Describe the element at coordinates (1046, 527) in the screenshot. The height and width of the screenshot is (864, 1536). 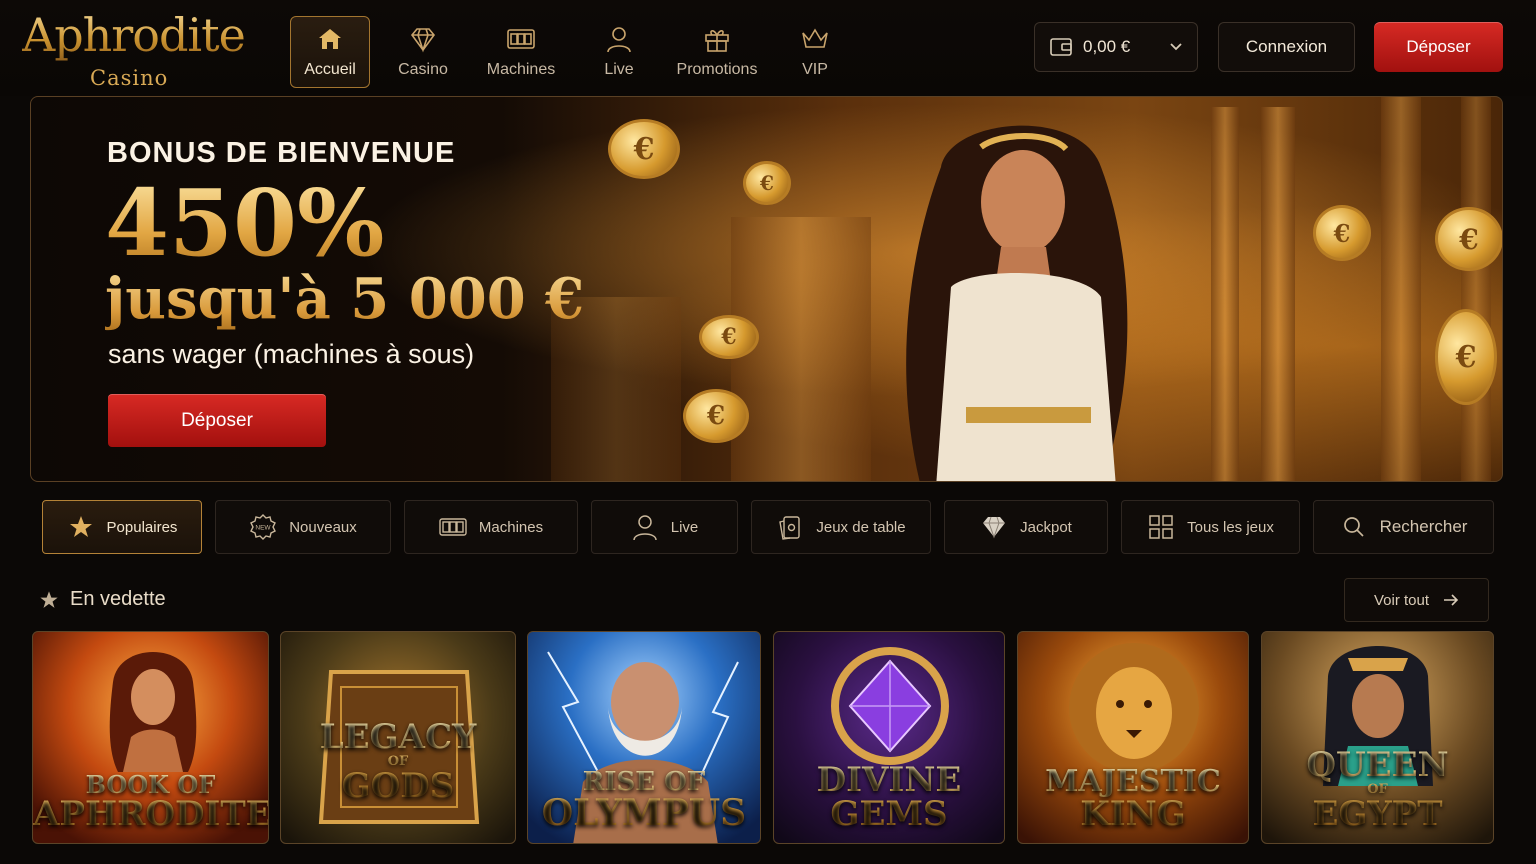
I see `category-label: Jackpot` at that location.